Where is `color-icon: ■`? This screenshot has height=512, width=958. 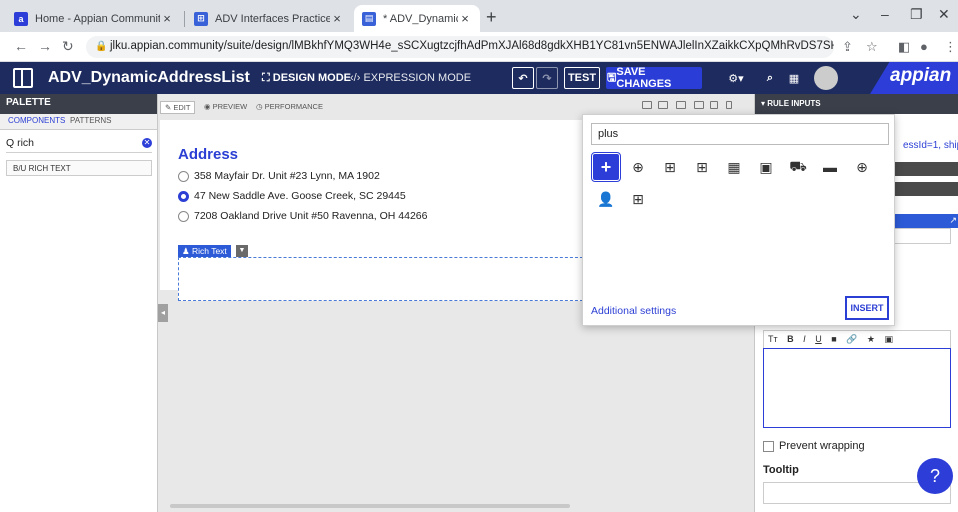 color-icon: ■ is located at coordinates (833, 339).